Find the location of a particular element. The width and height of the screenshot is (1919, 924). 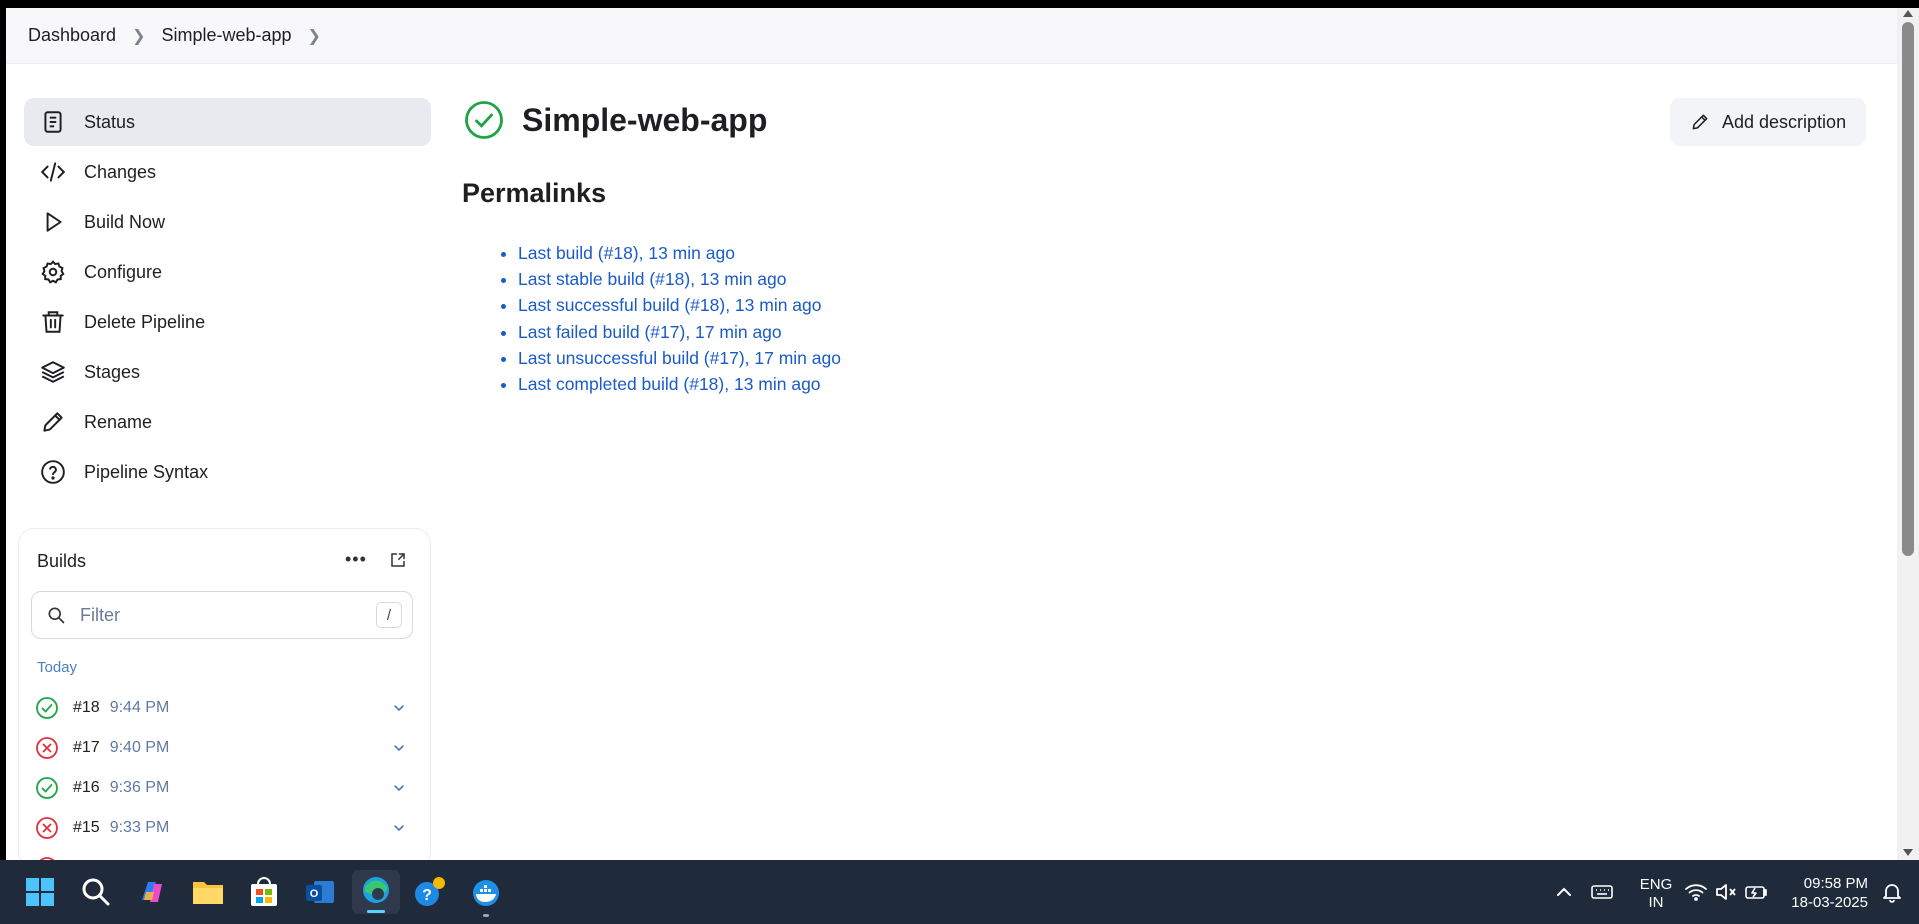

breadcrumb-simple-web-app: Simple-web-app is located at coordinates (226, 35).